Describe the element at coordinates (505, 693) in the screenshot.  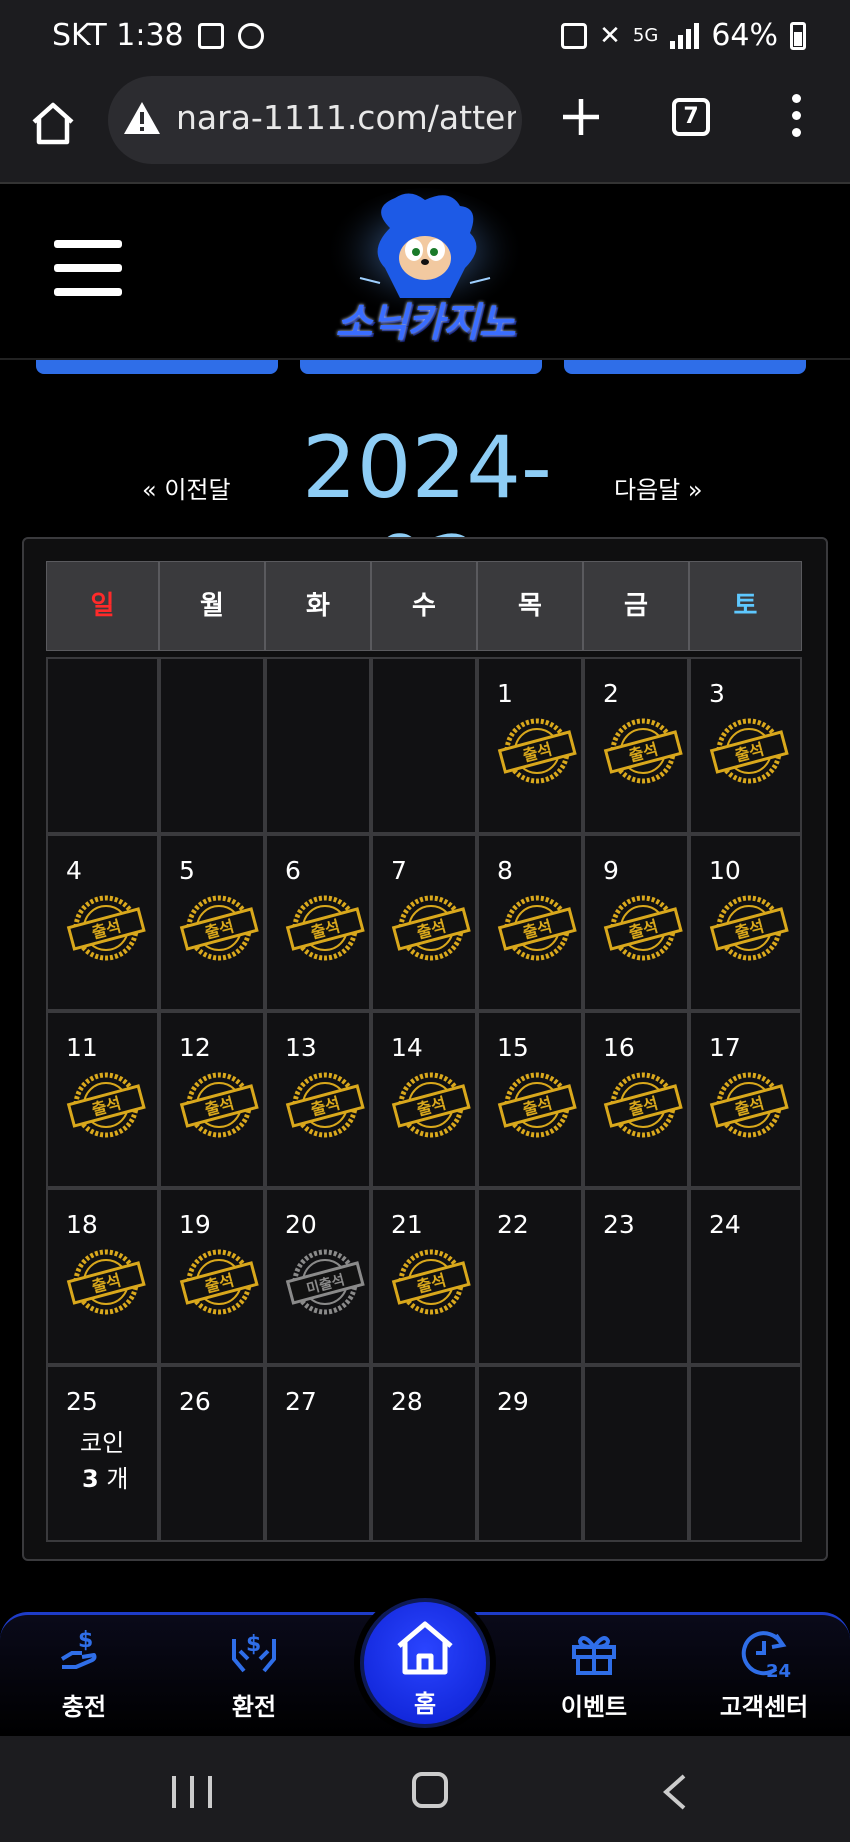
I see `day-number: 1` at that location.